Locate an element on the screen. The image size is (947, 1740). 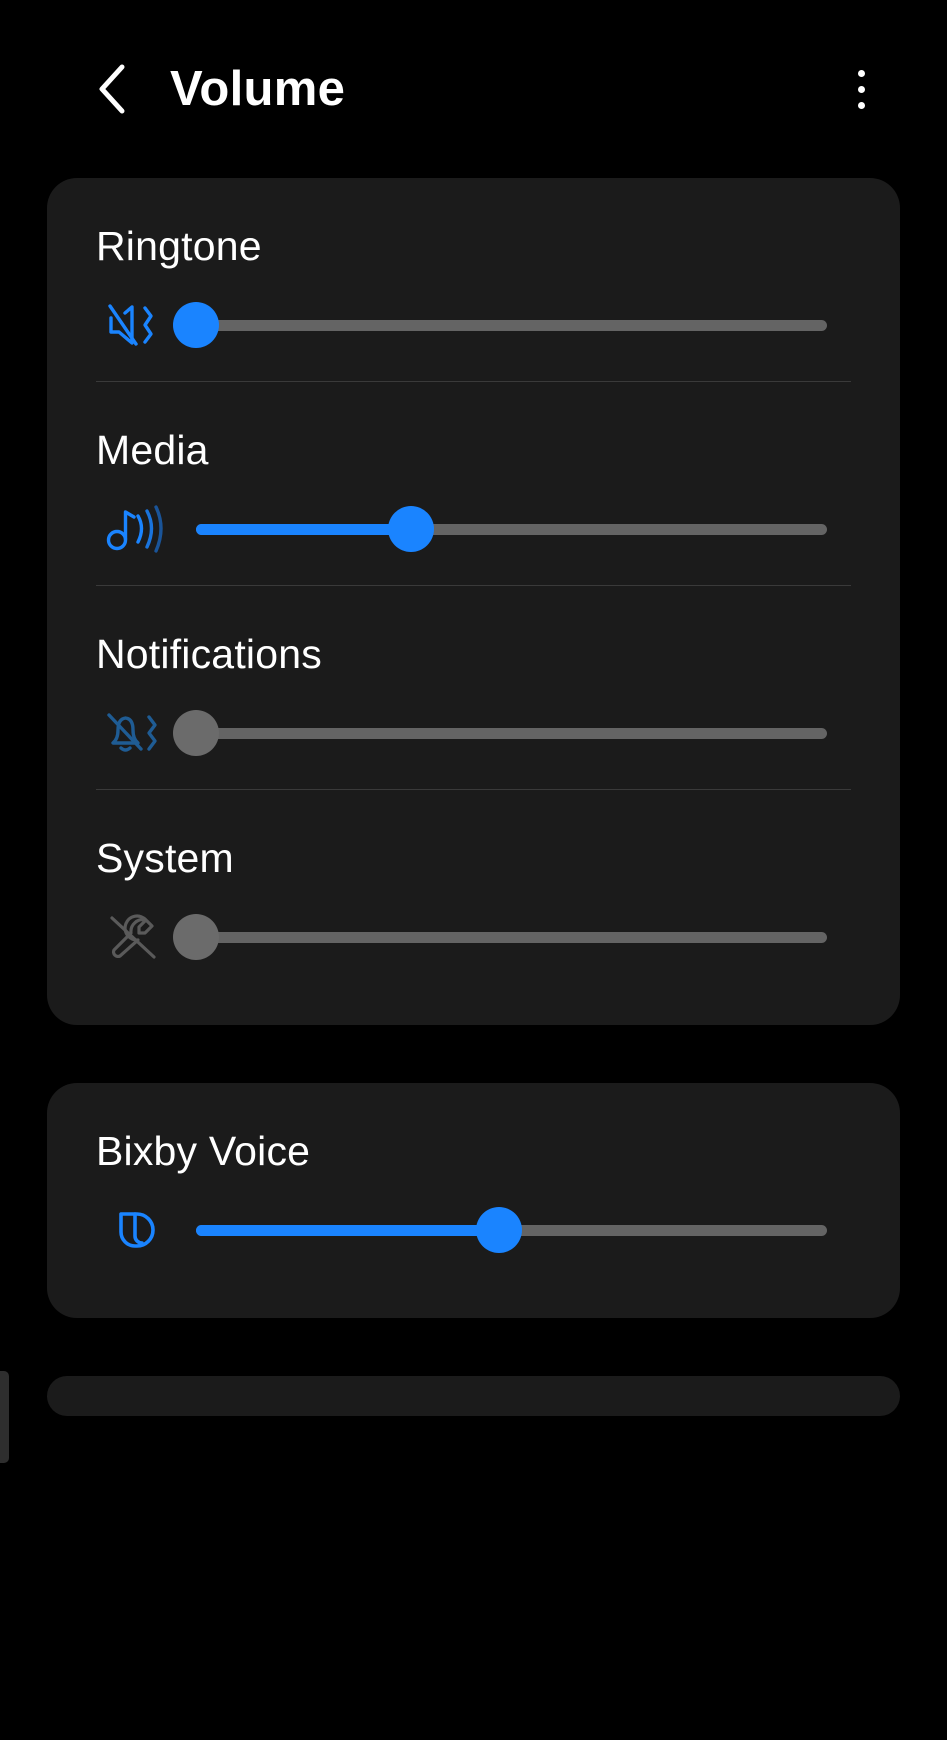
more-options-button is located at coordinates (861, 89).